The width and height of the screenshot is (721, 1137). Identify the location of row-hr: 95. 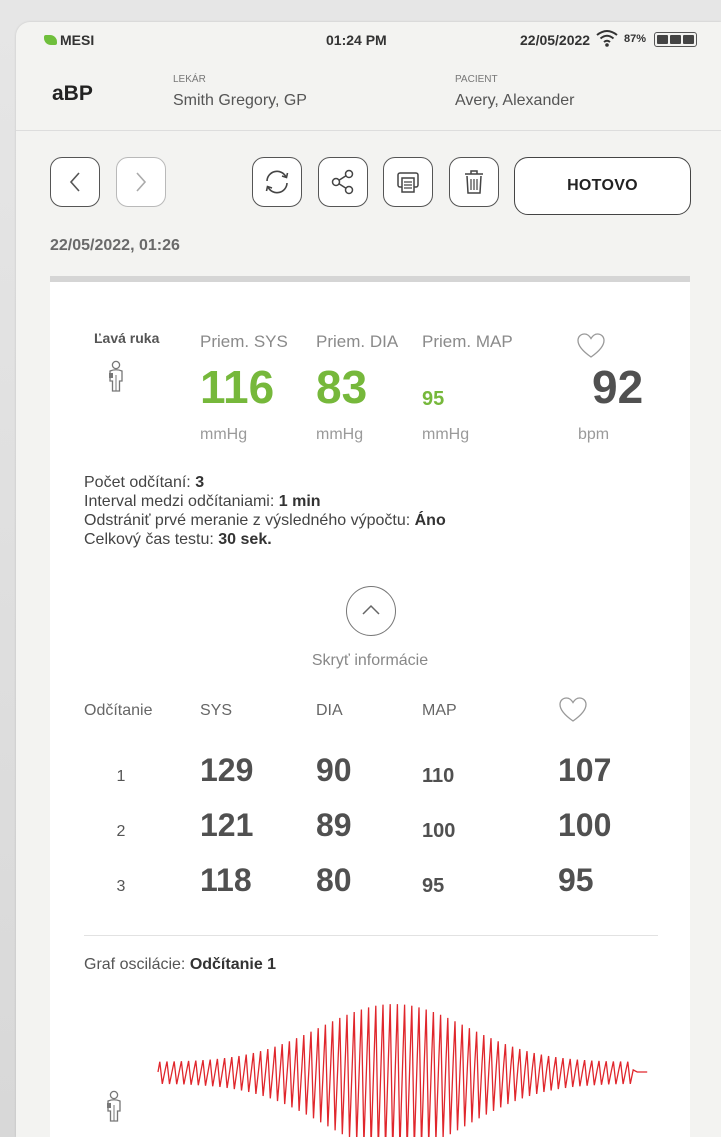
(576, 880).